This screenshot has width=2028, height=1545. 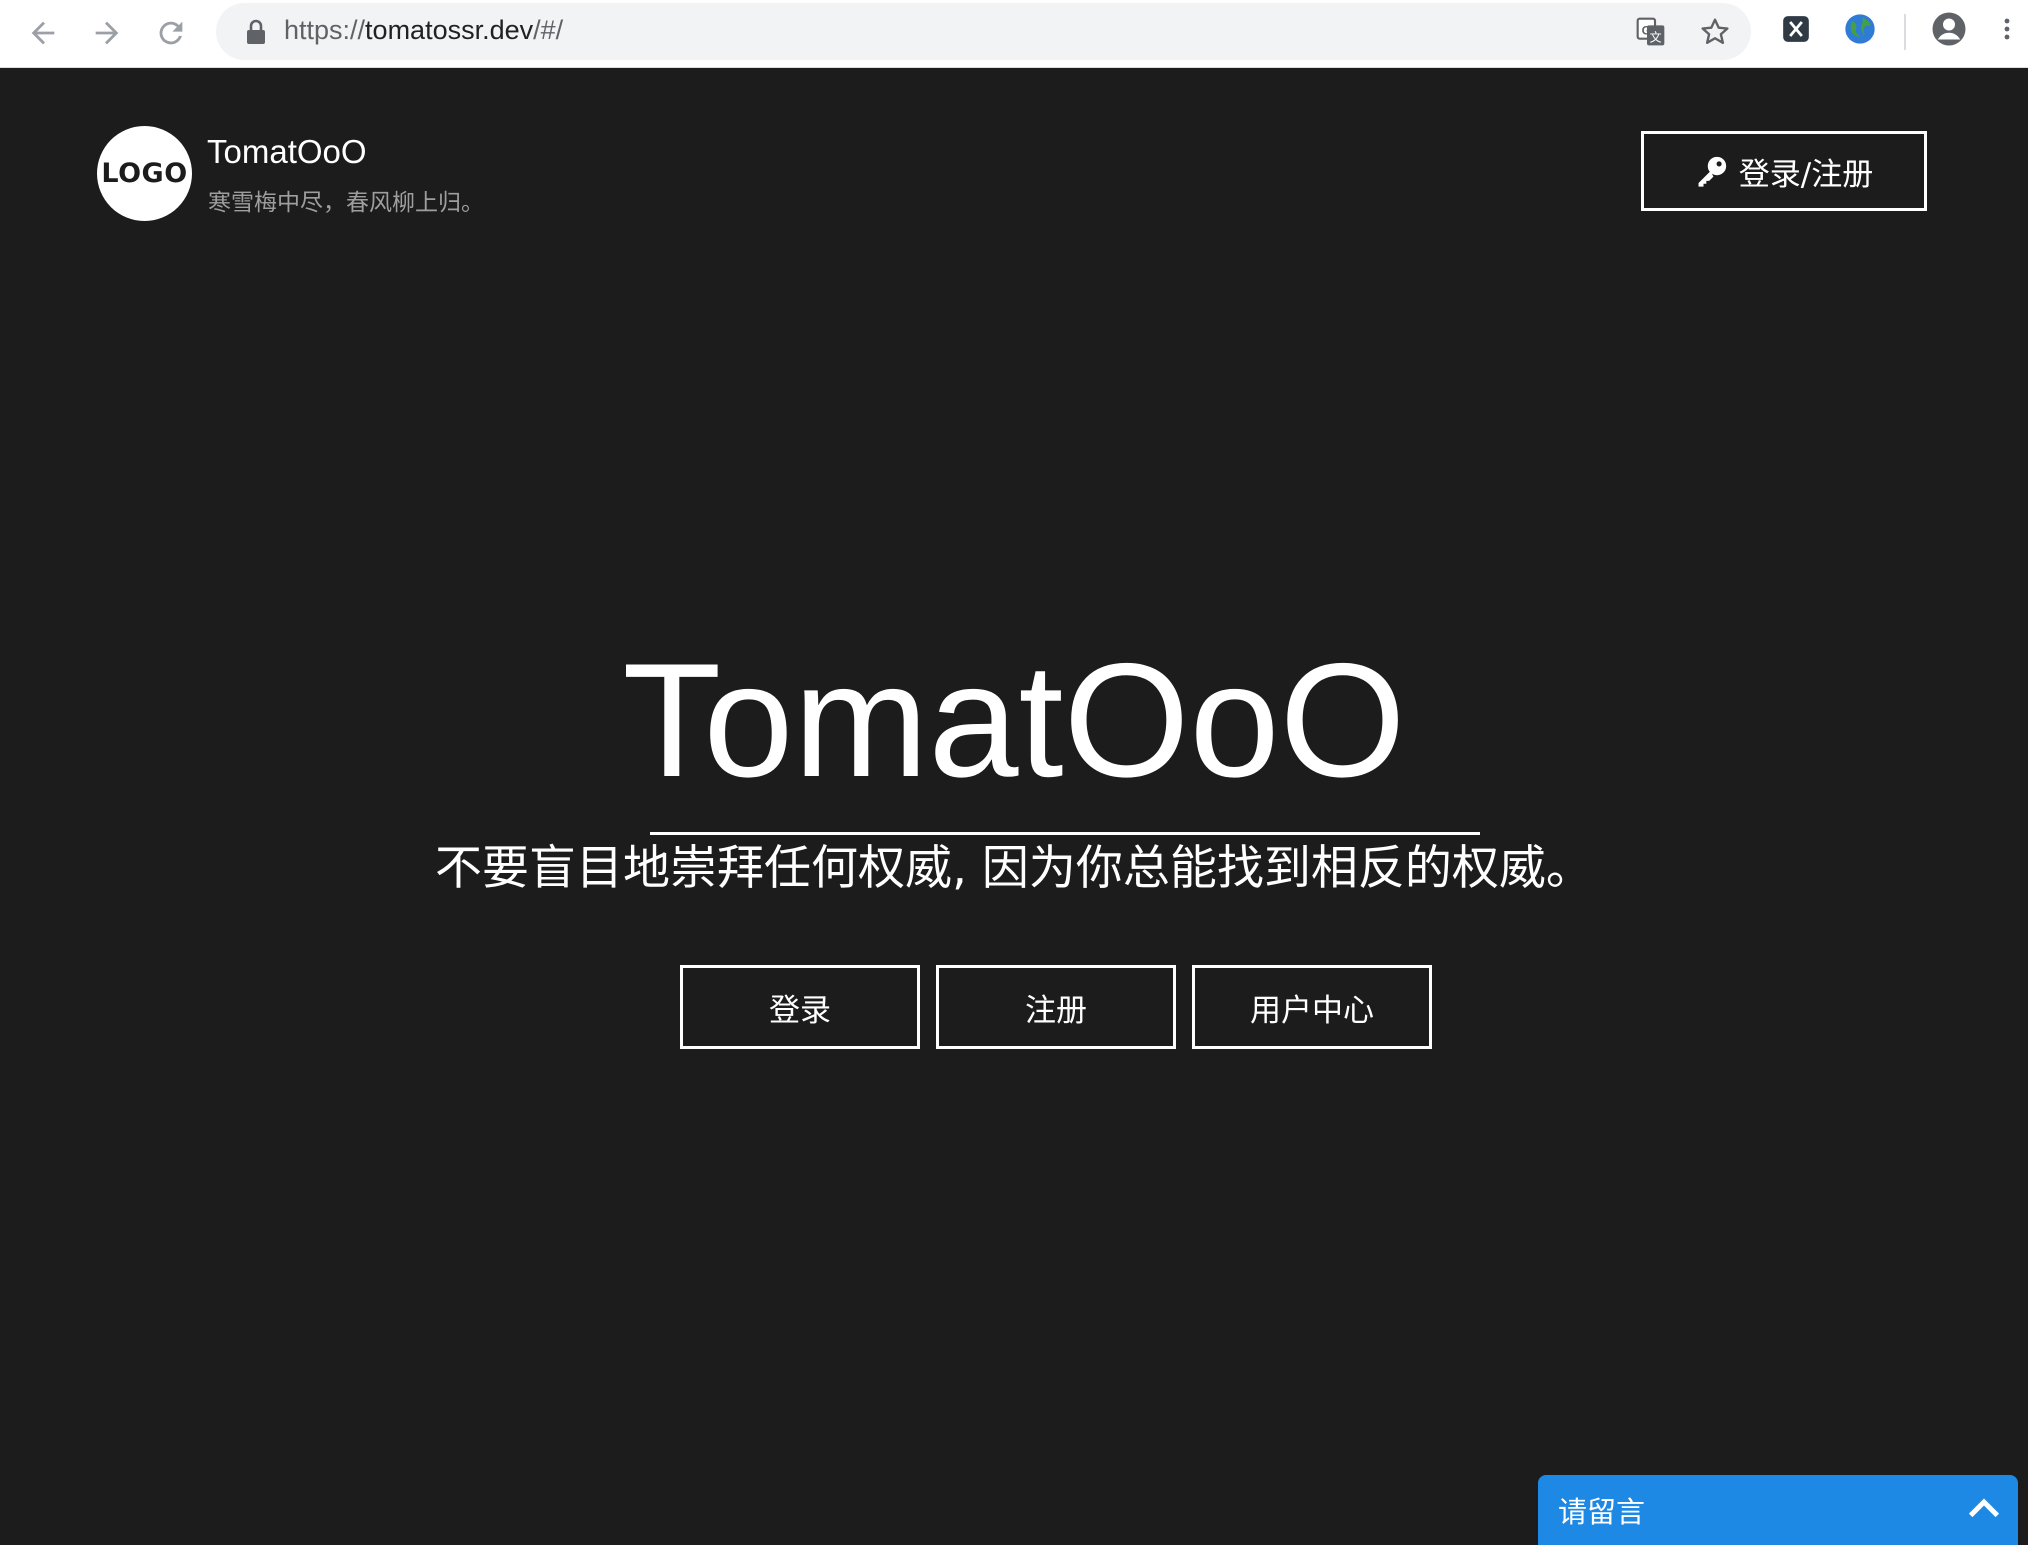 I want to click on browser-toolbar: https://tomatossr.dev/#/ G 文, so click(x=1014, y=34).